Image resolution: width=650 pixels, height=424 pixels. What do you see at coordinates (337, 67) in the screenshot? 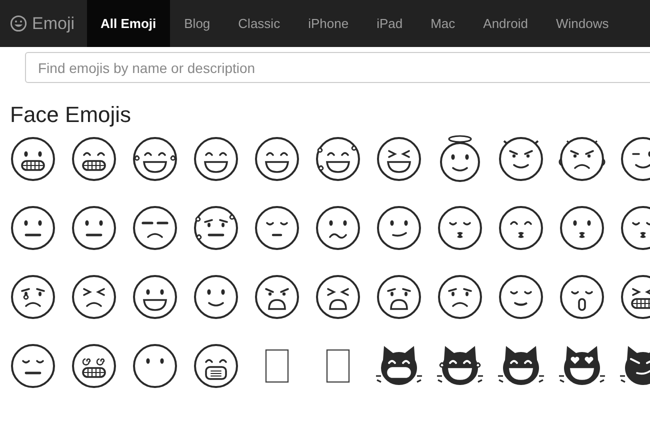
I see `search-field: Find emojis by name or description` at bounding box center [337, 67].